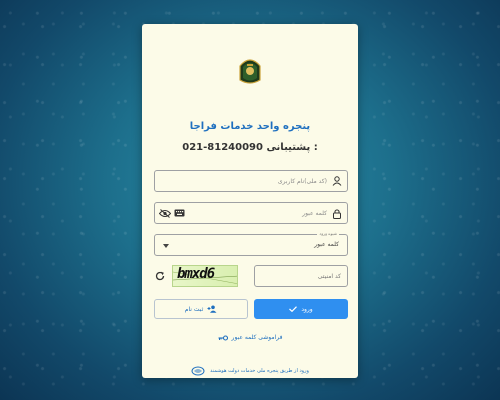  Describe the element at coordinates (307, 309) in the screenshot. I see `login-label: ورود` at that location.